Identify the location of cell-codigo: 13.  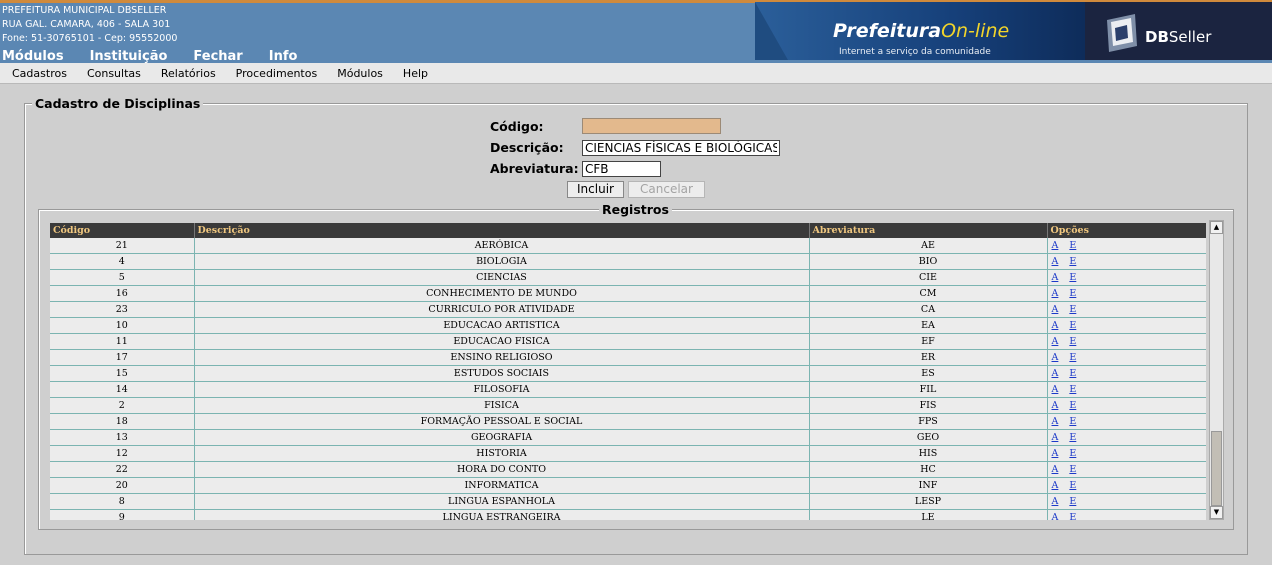
(122, 437).